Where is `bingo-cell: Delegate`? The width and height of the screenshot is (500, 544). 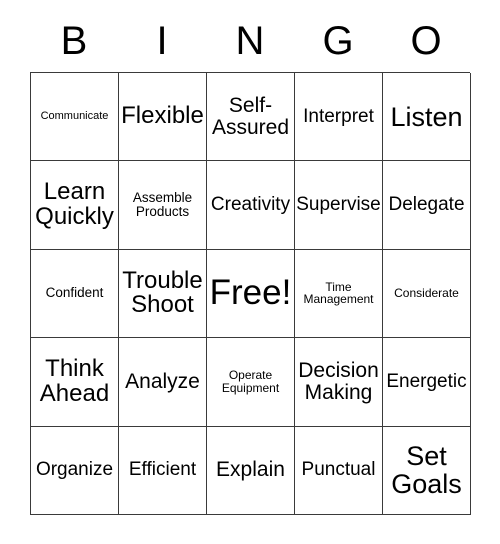
bingo-cell: Delegate is located at coordinates (427, 205).